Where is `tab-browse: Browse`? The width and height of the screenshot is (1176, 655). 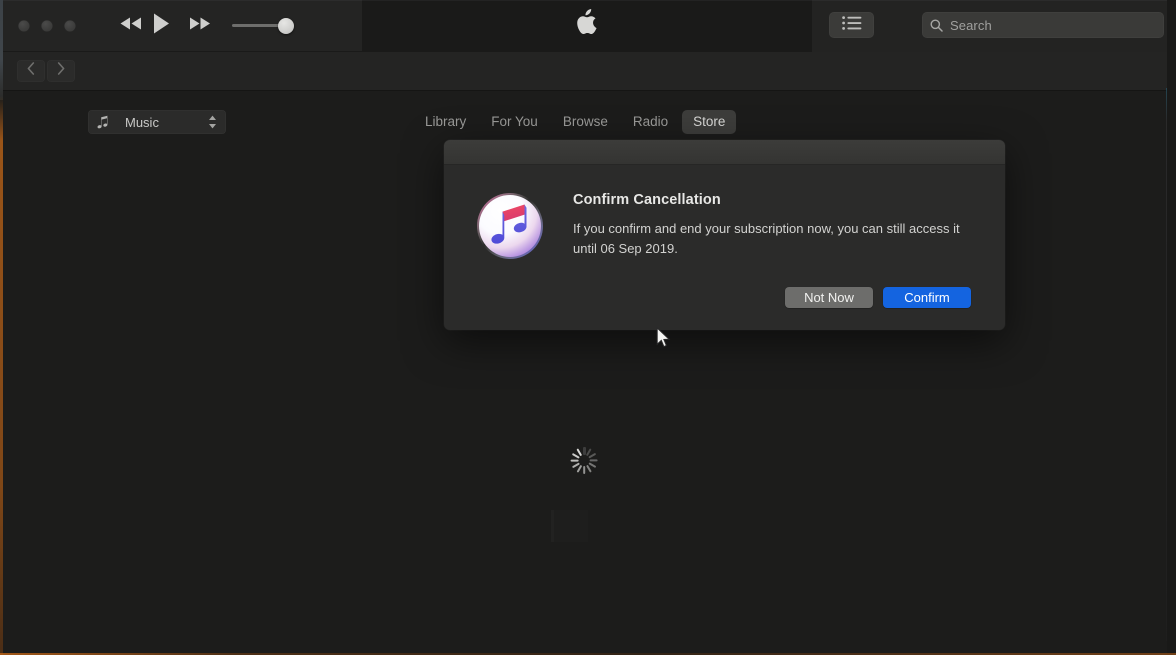 tab-browse: Browse is located at coordinates (585, 122).